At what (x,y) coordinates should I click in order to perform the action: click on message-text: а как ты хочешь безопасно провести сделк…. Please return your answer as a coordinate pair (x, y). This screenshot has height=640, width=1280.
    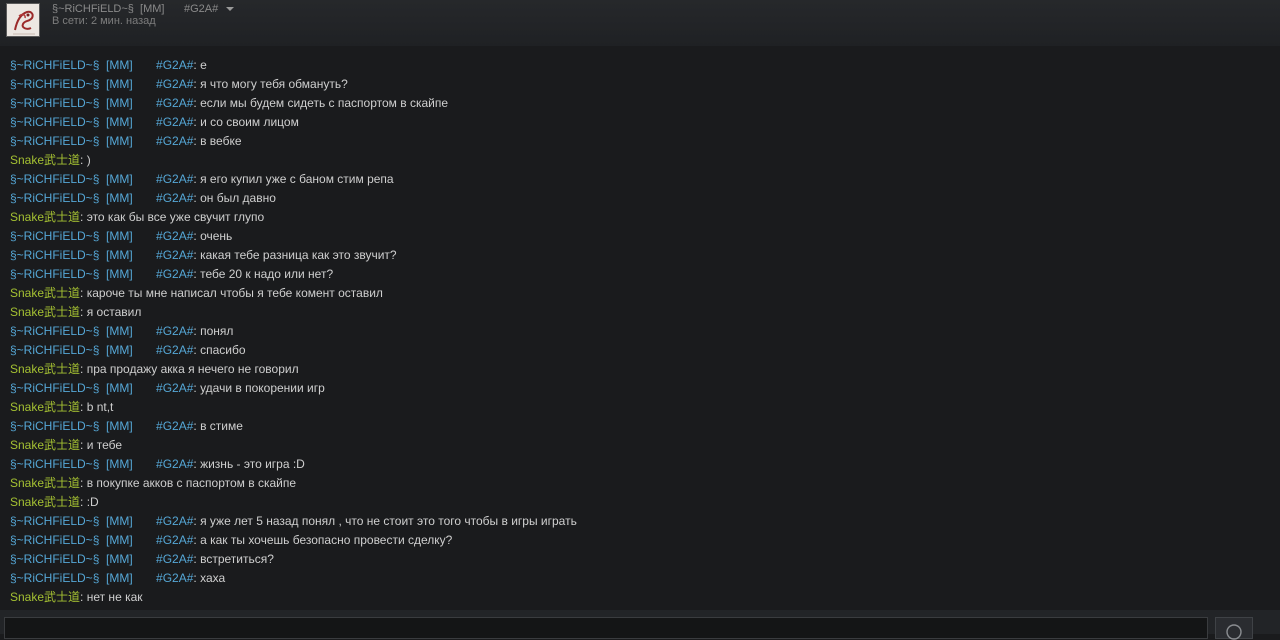
    Looking at the image, I should click on (326, 540).